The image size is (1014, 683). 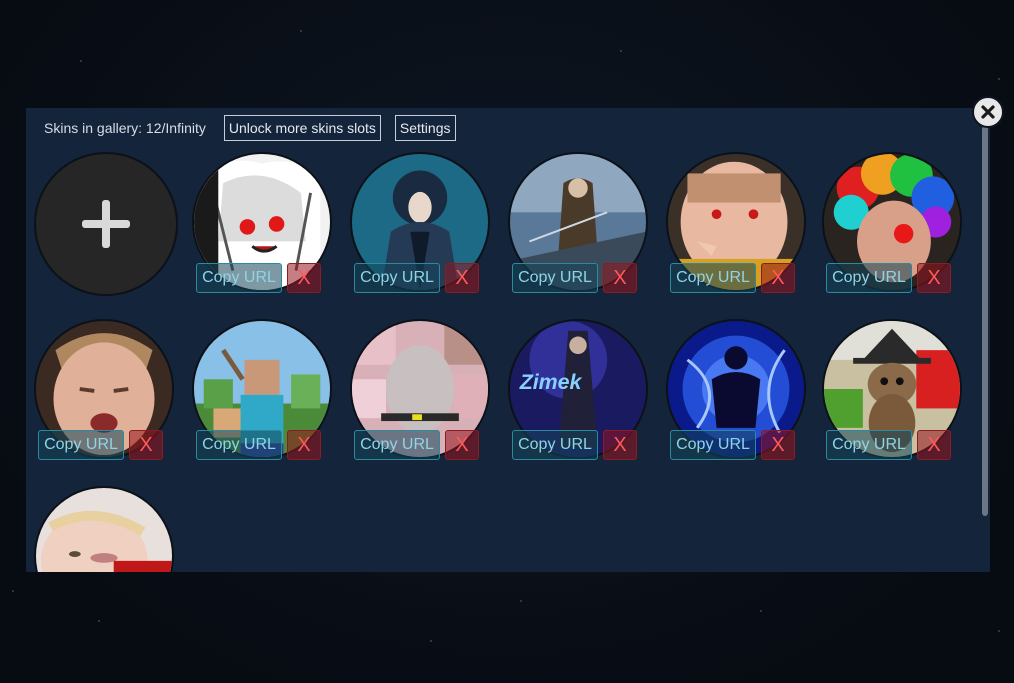 What do you see at coordinates (125, 128) in the screenshot?
I see `skins-count-text: Skins in gallery: 12/Infinity` at bounding box center [125, 128].